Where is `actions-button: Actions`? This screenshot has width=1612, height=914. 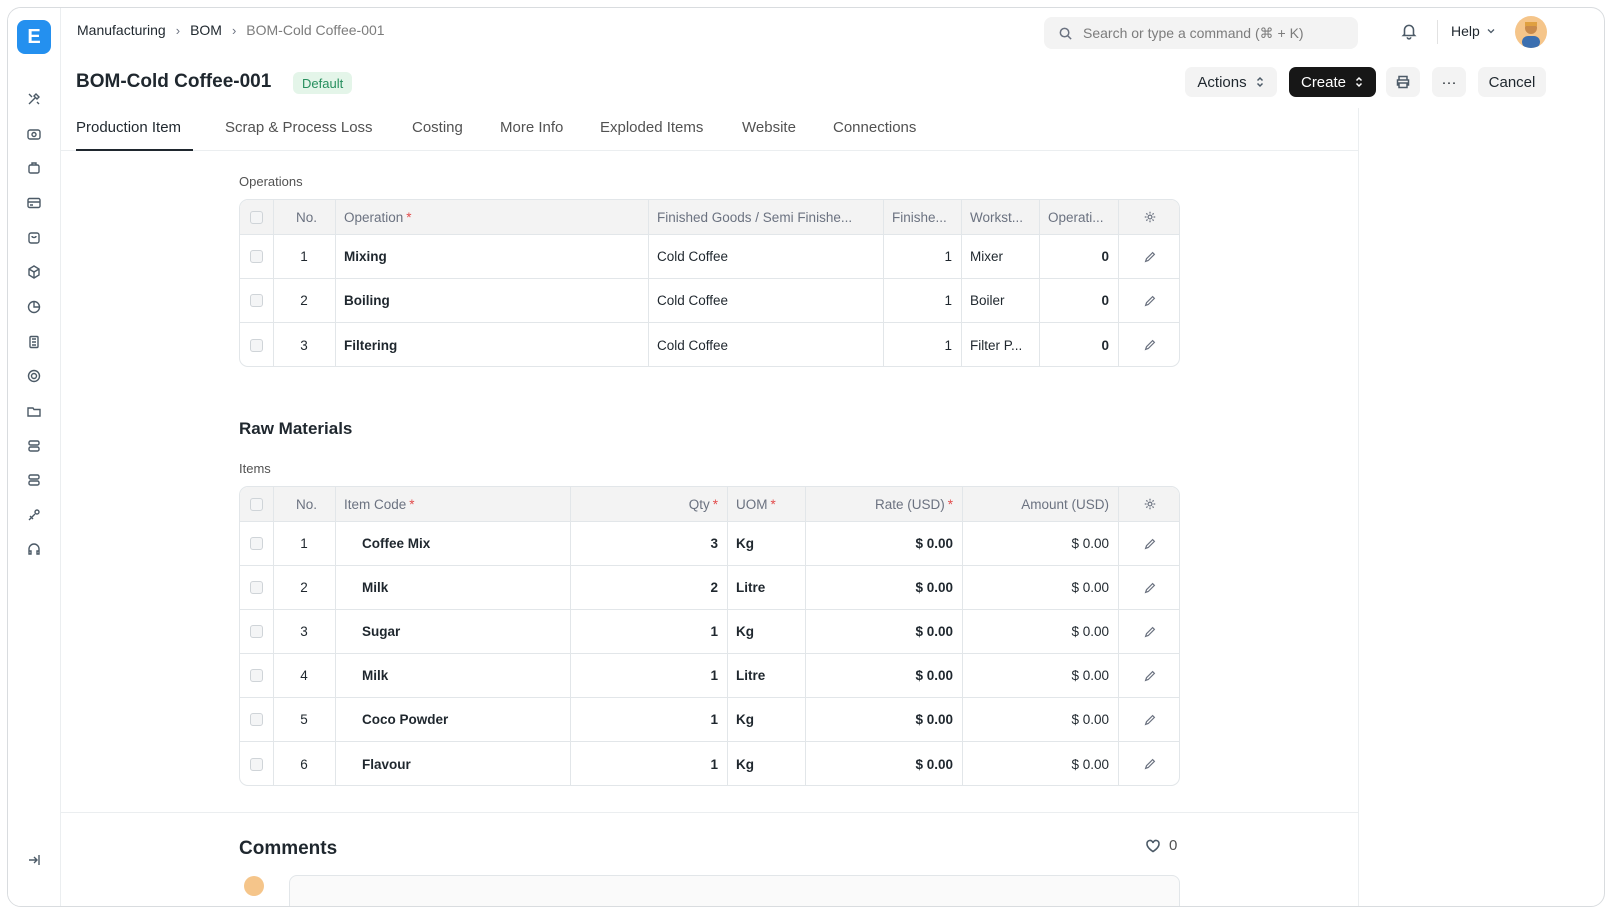 actions-button: Actions is located at coordinates (1231, 82).